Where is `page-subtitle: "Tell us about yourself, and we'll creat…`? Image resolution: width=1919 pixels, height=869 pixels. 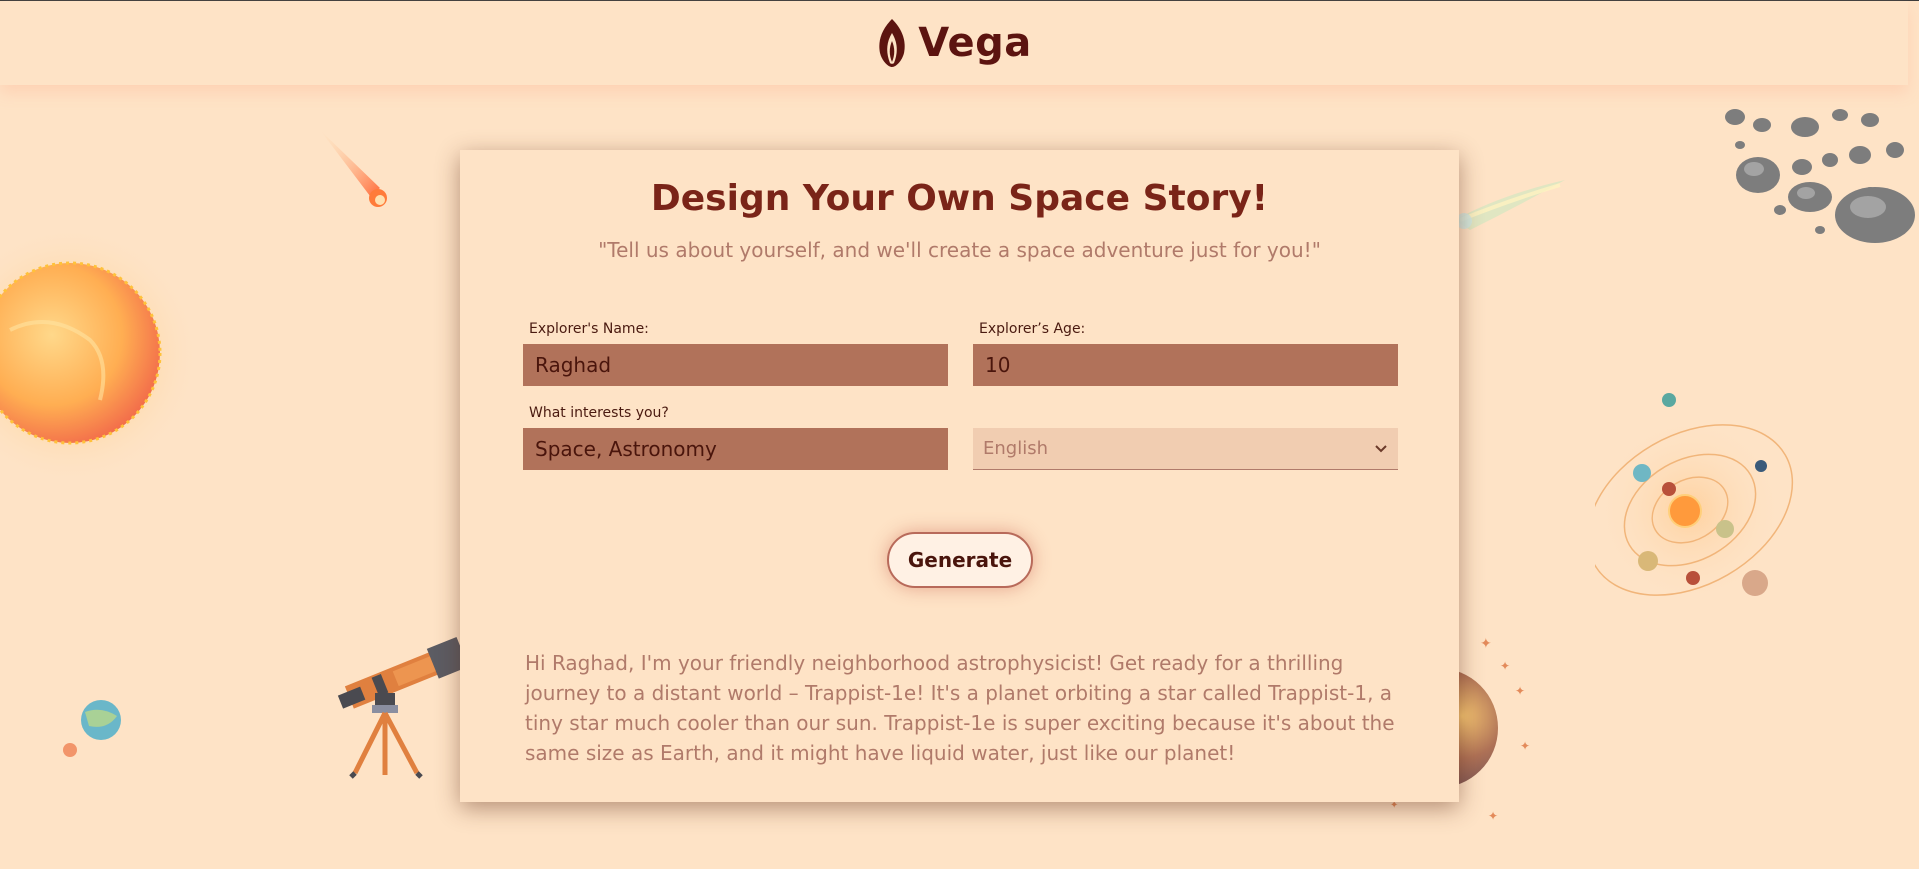 page-subtitle: "Tell us about yourself, and we'll creat… is located at coordinates (959, 250).